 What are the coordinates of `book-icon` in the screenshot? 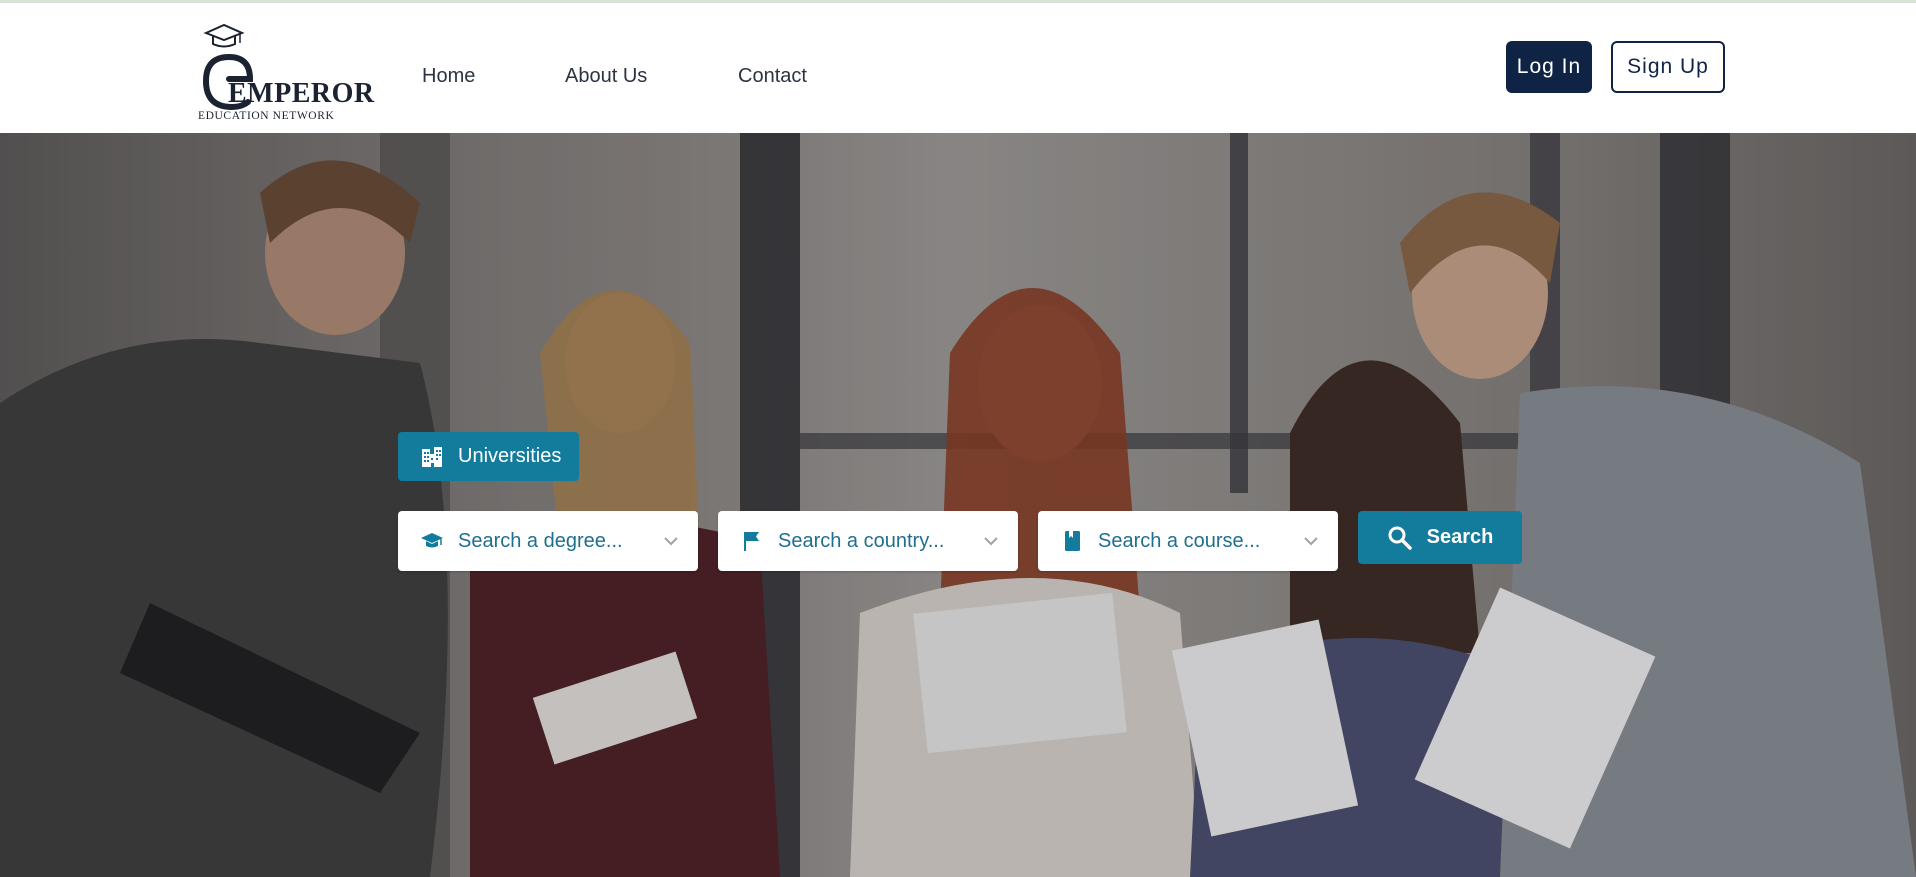 It's located at (1072, 541).